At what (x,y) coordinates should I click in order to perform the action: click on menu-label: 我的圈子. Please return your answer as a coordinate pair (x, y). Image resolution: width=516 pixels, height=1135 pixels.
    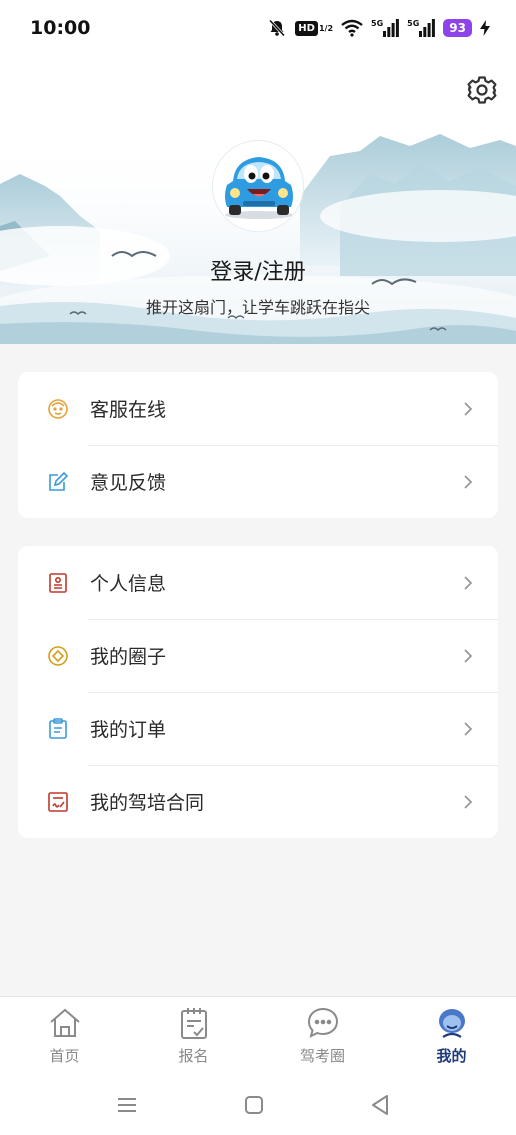
    Looking at the image, I should click on (128, 657).